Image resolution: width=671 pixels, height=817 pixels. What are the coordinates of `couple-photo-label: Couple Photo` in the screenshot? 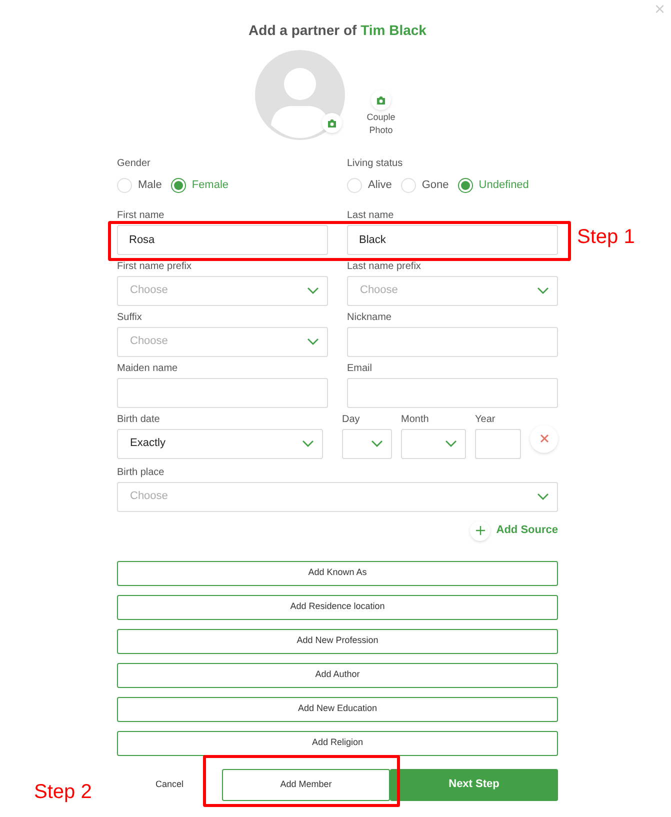 It's located at (381, 124).